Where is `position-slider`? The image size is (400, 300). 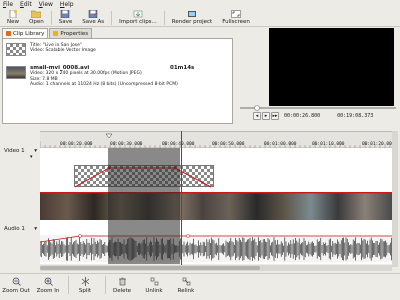
position-slider is located at coordinates (318, 108).